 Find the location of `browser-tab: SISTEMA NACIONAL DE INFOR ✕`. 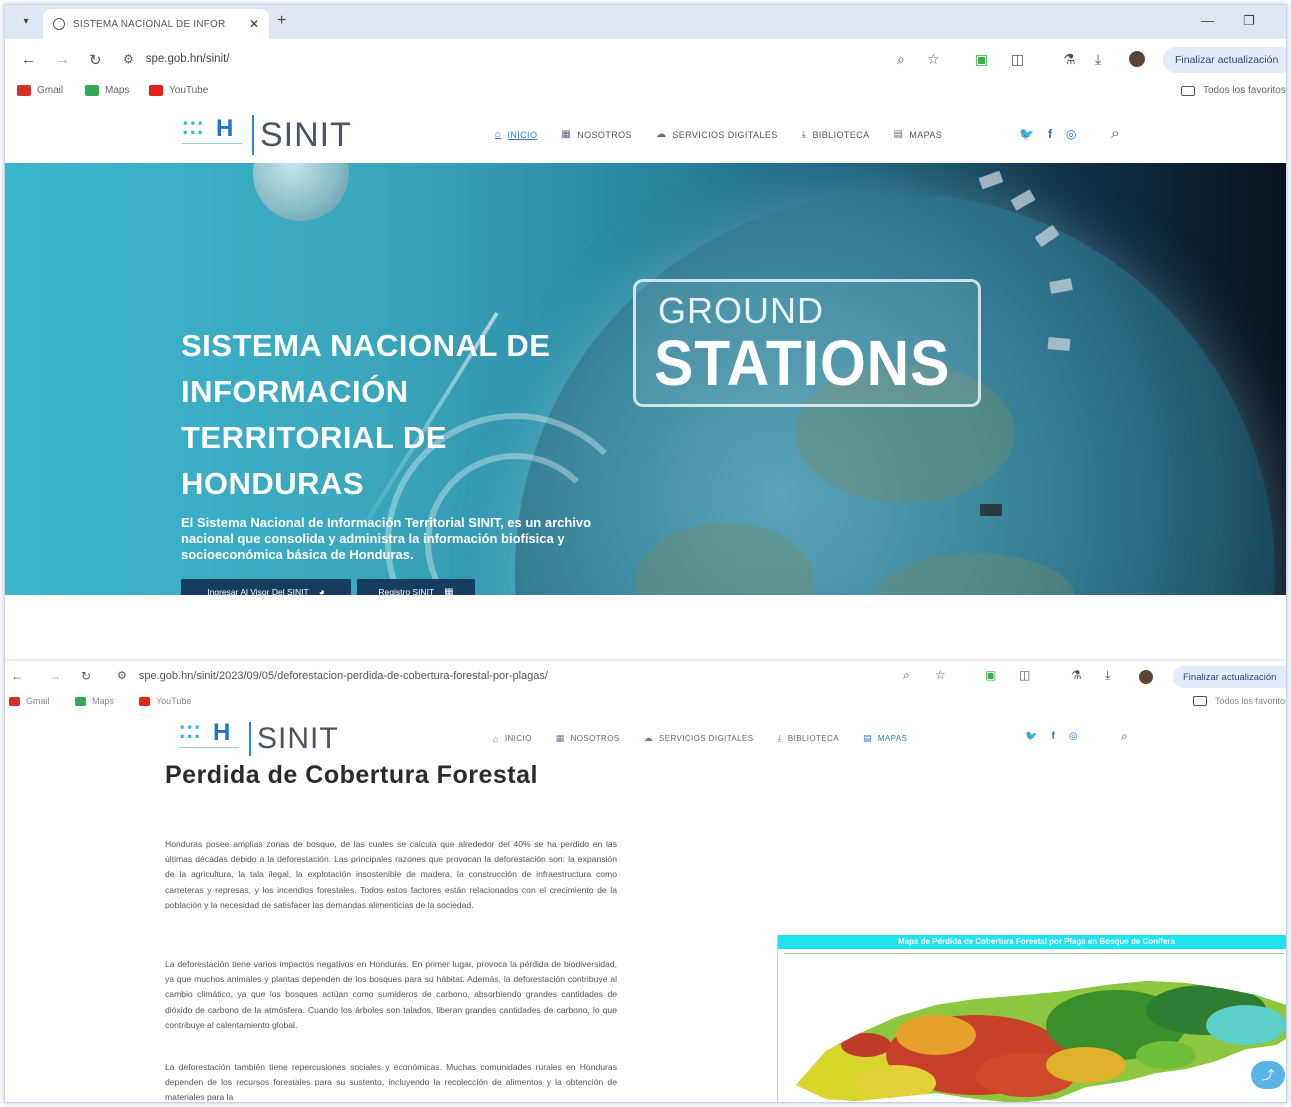

browser-tab: SISTEMA NACIONAL DE INFOR ✕ is located at coordinates (156, 24).